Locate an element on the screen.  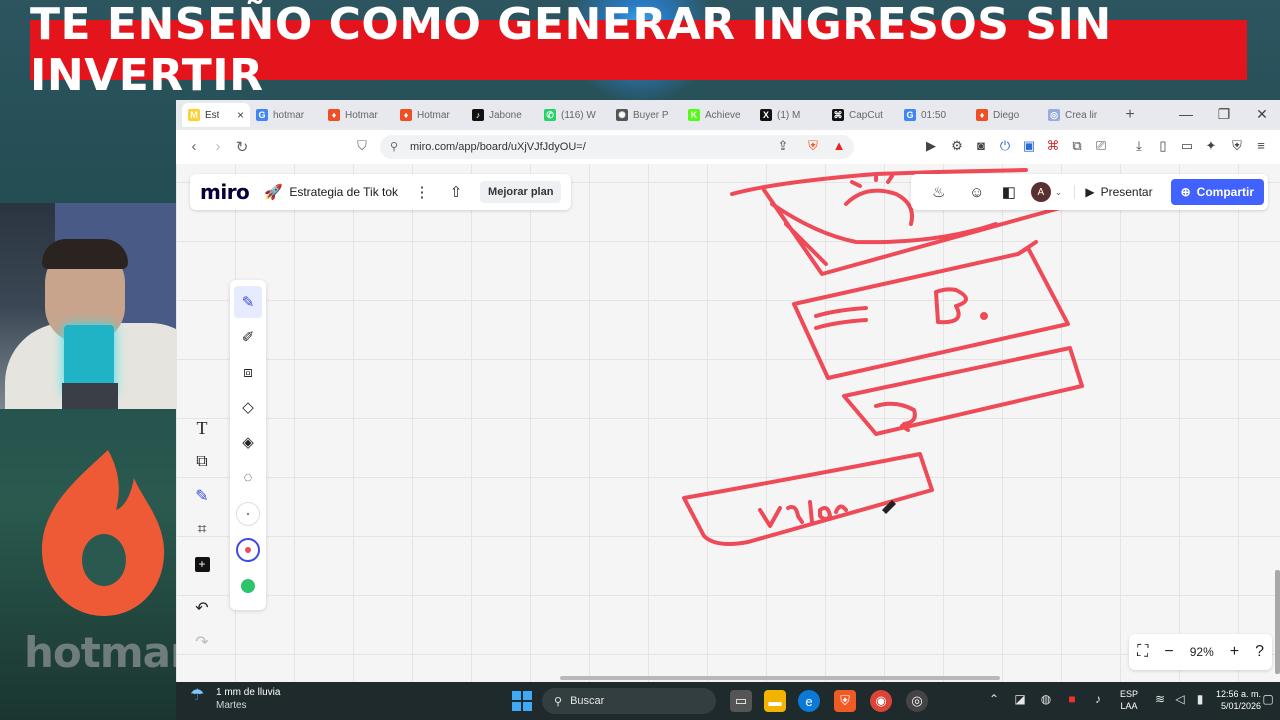
phone-stand is located at coordinates (90, 396).